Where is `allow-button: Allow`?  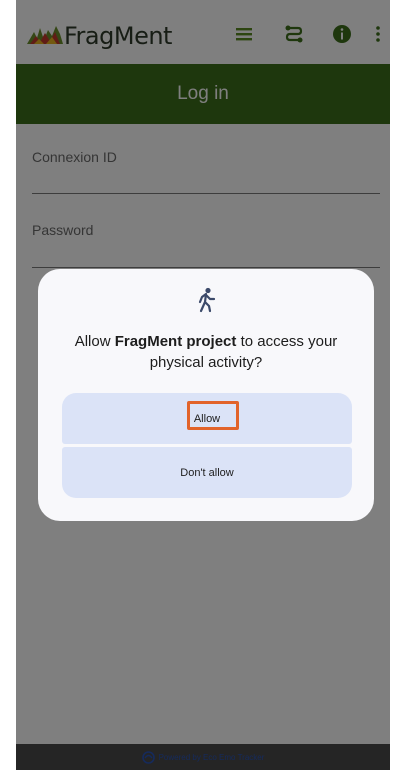 allow-button: Allow is located at coordinates (207, 418).